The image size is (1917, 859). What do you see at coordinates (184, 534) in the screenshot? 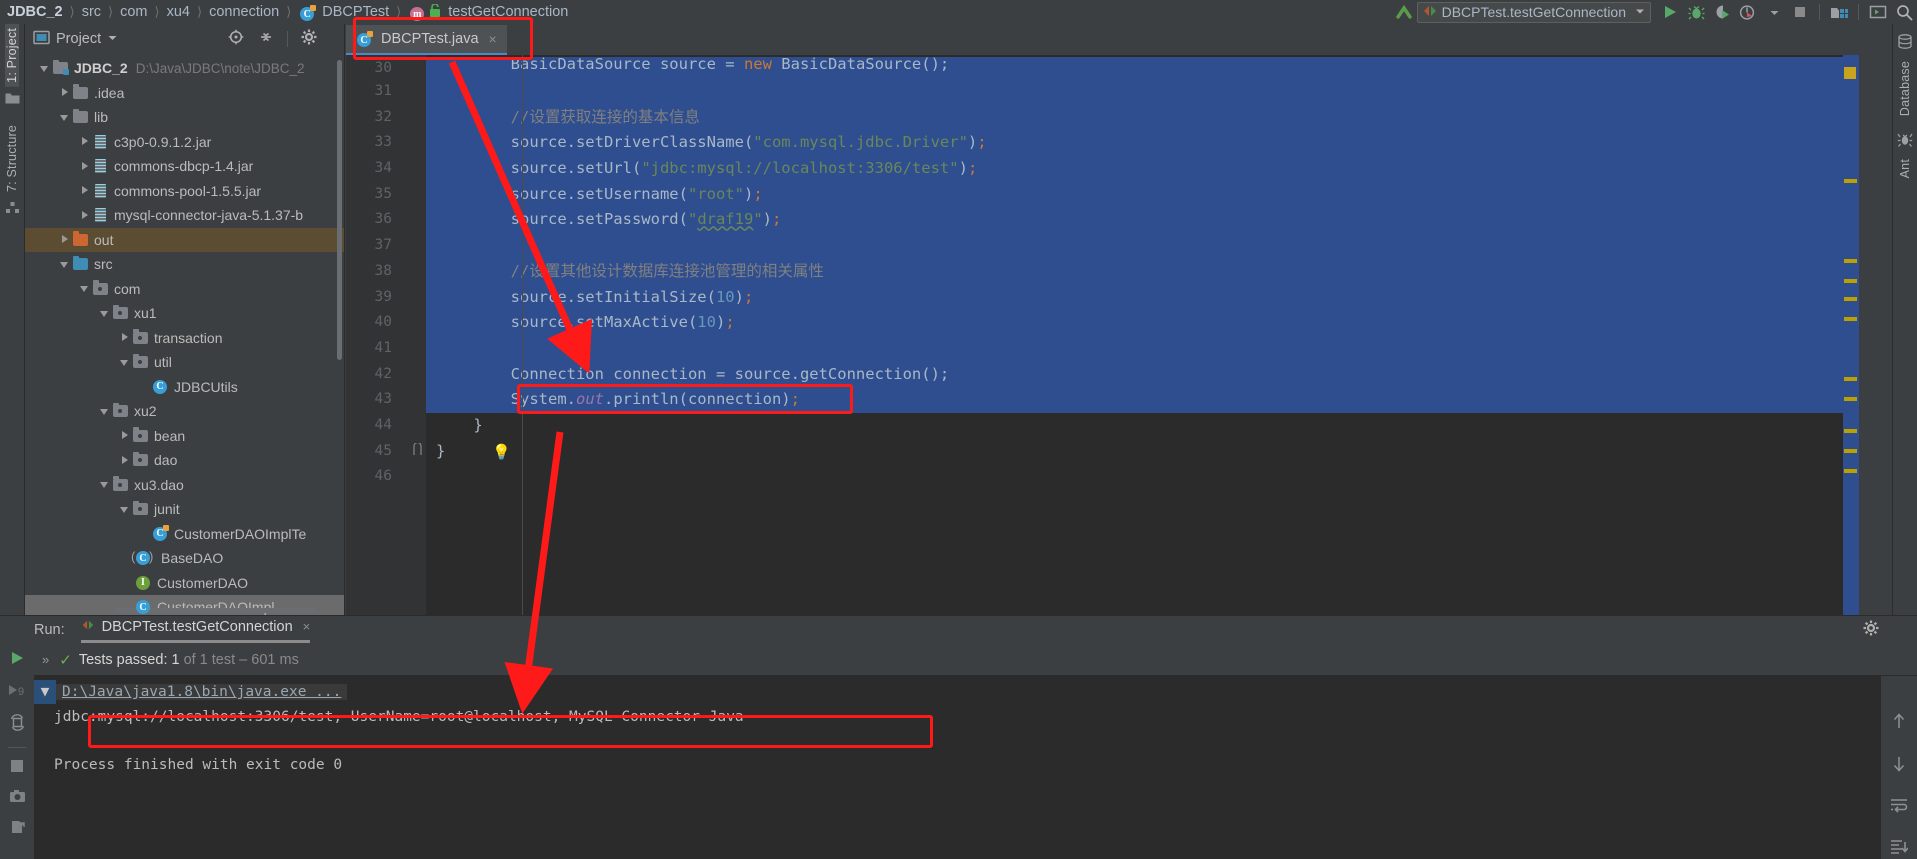
I see `tree-row-customerdaoimpltest: C CustomerDAOImplTe` at bounding box center [184, 534].